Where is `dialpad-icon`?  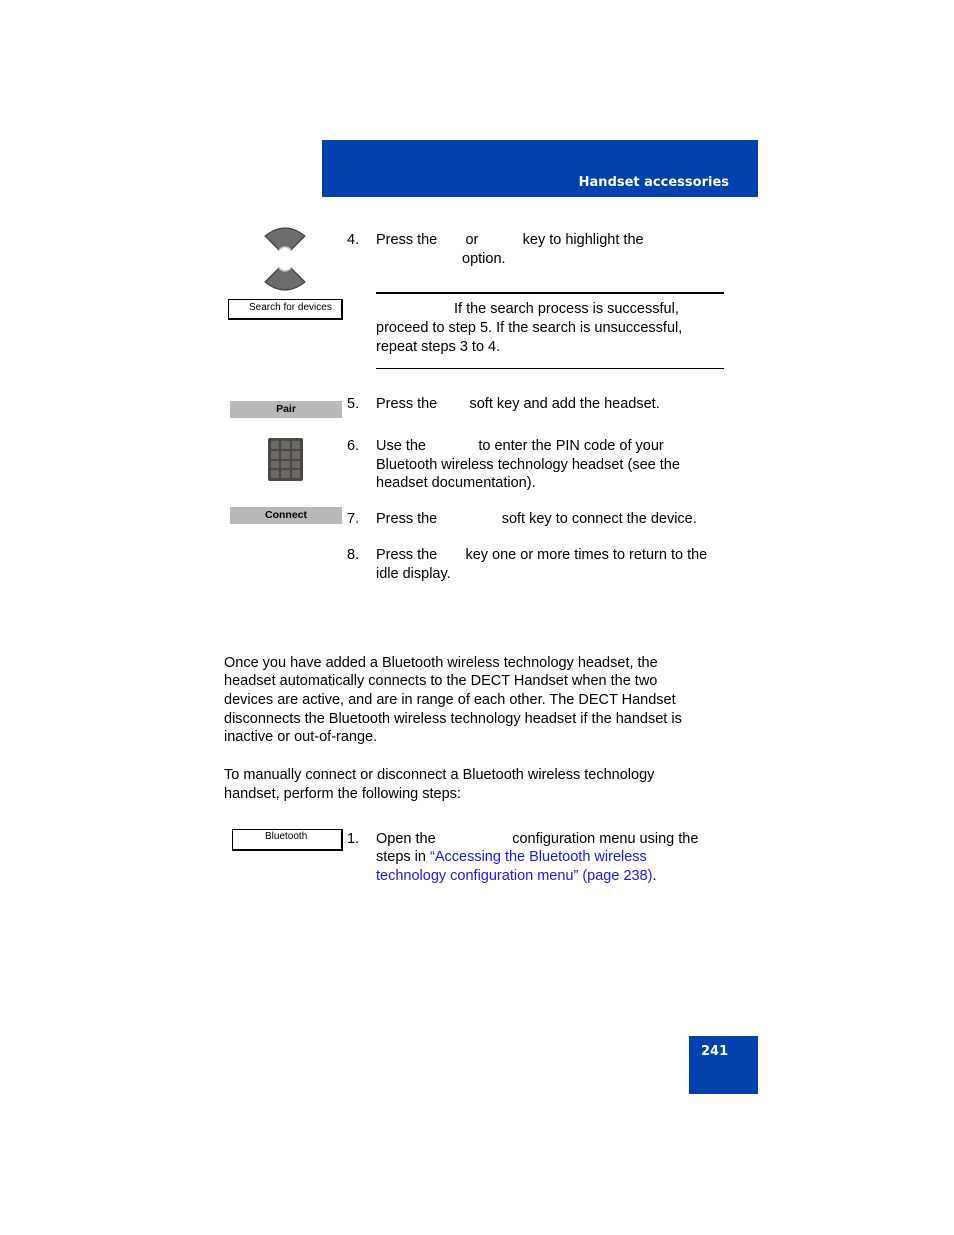
dialpad-icon is located at coordinates (285, 459).